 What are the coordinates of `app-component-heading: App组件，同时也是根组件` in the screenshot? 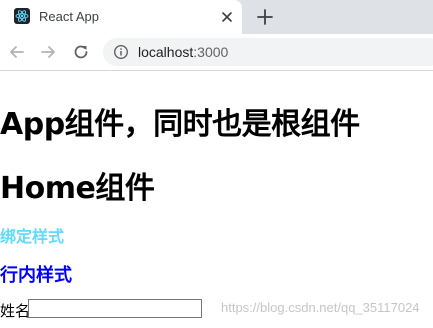 It's located at (180, 124).